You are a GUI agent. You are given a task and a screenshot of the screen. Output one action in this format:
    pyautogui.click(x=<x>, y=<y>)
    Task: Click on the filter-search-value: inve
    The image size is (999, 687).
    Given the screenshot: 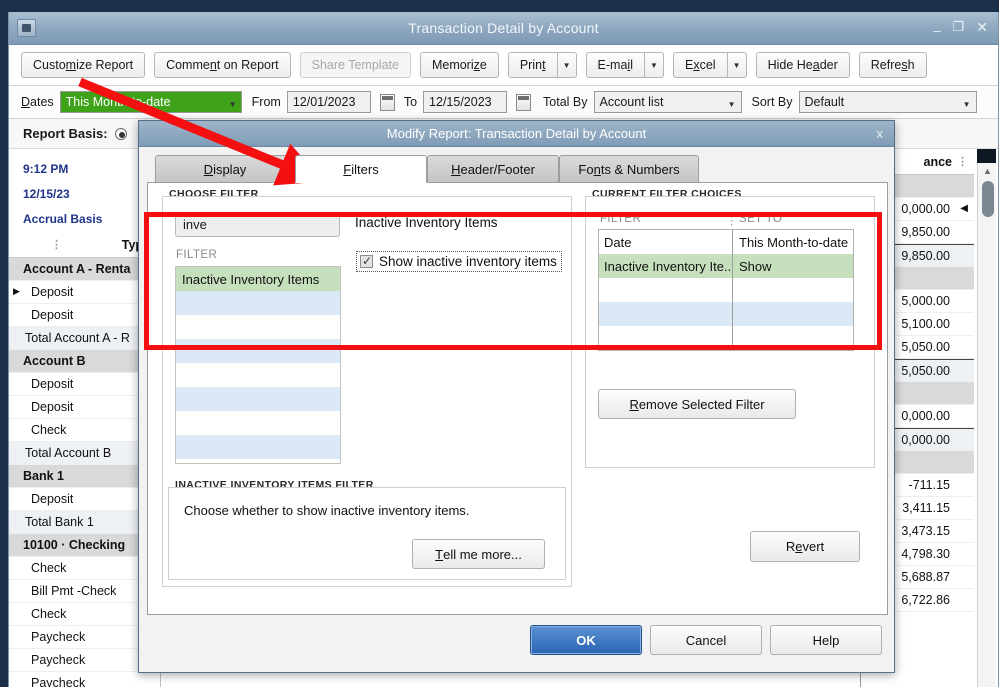 What is the action you would take?
    pyautogui.click(x=195, y=224)
    